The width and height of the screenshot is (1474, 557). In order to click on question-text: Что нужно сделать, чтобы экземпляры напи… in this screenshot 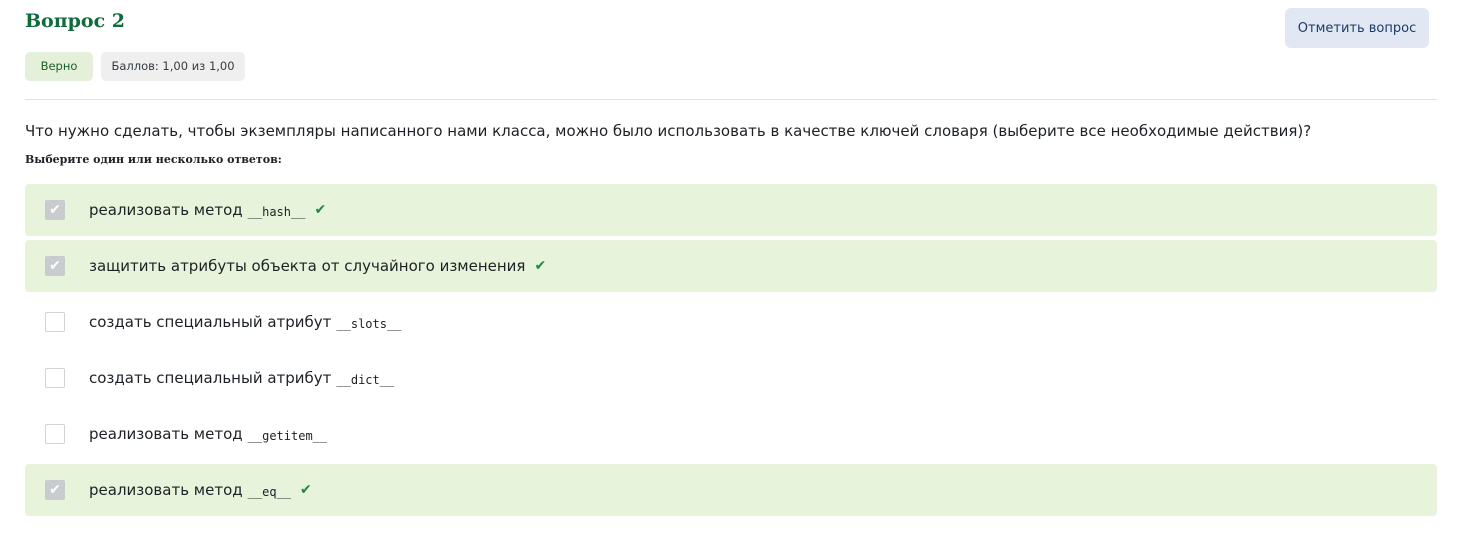, I will do `click(668, 131)`.